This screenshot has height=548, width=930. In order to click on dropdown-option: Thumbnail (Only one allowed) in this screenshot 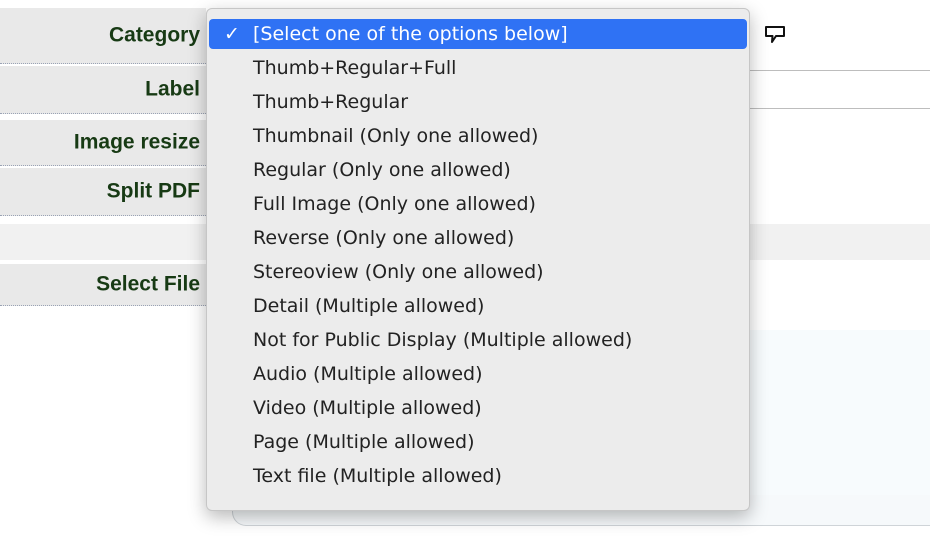, I will do `click(478, 138)`.